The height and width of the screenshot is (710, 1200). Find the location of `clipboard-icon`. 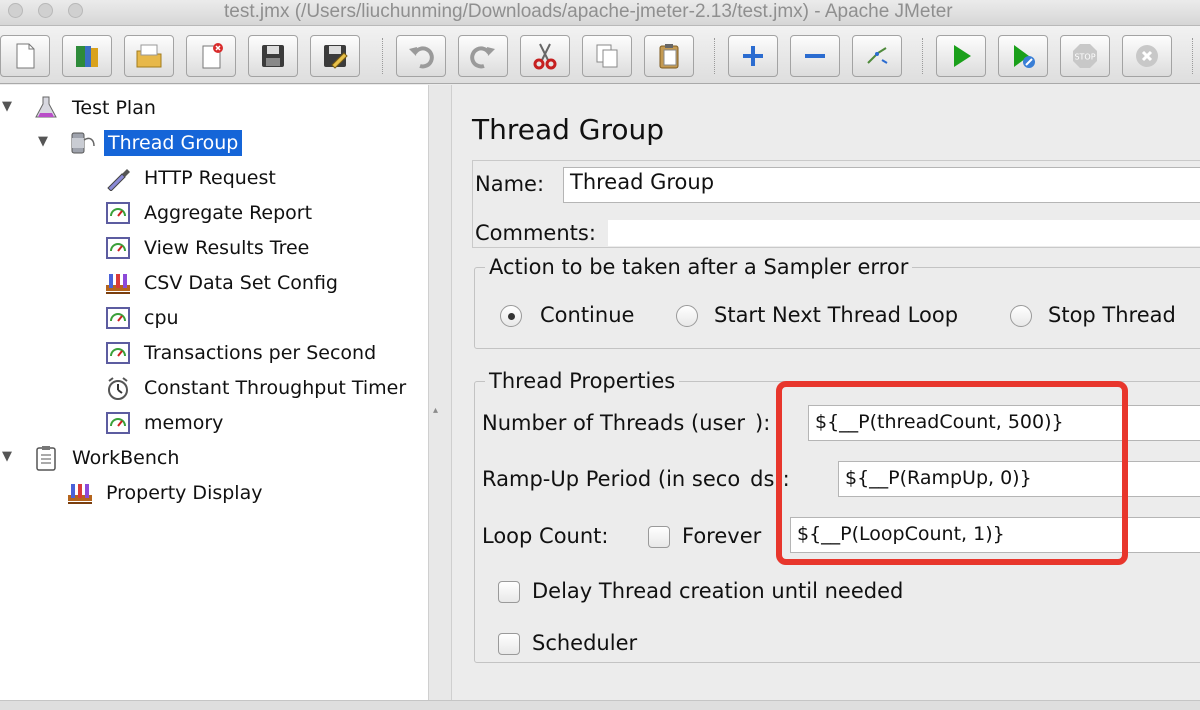

clipboard-icon is located at coordinates (46, 458).